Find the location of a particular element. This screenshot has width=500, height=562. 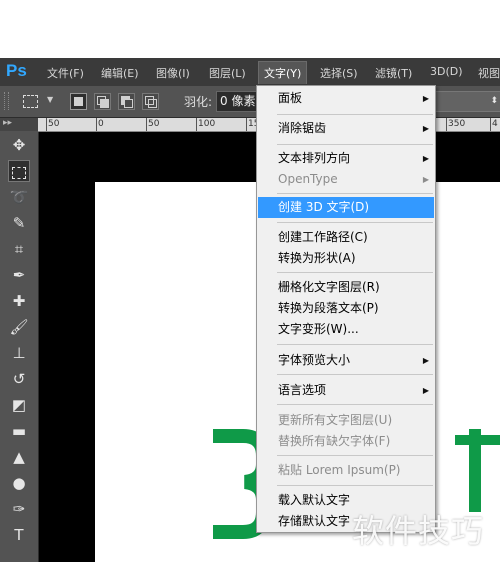

menu-item-label: 语言选项 is located at coordinates (302, 390).